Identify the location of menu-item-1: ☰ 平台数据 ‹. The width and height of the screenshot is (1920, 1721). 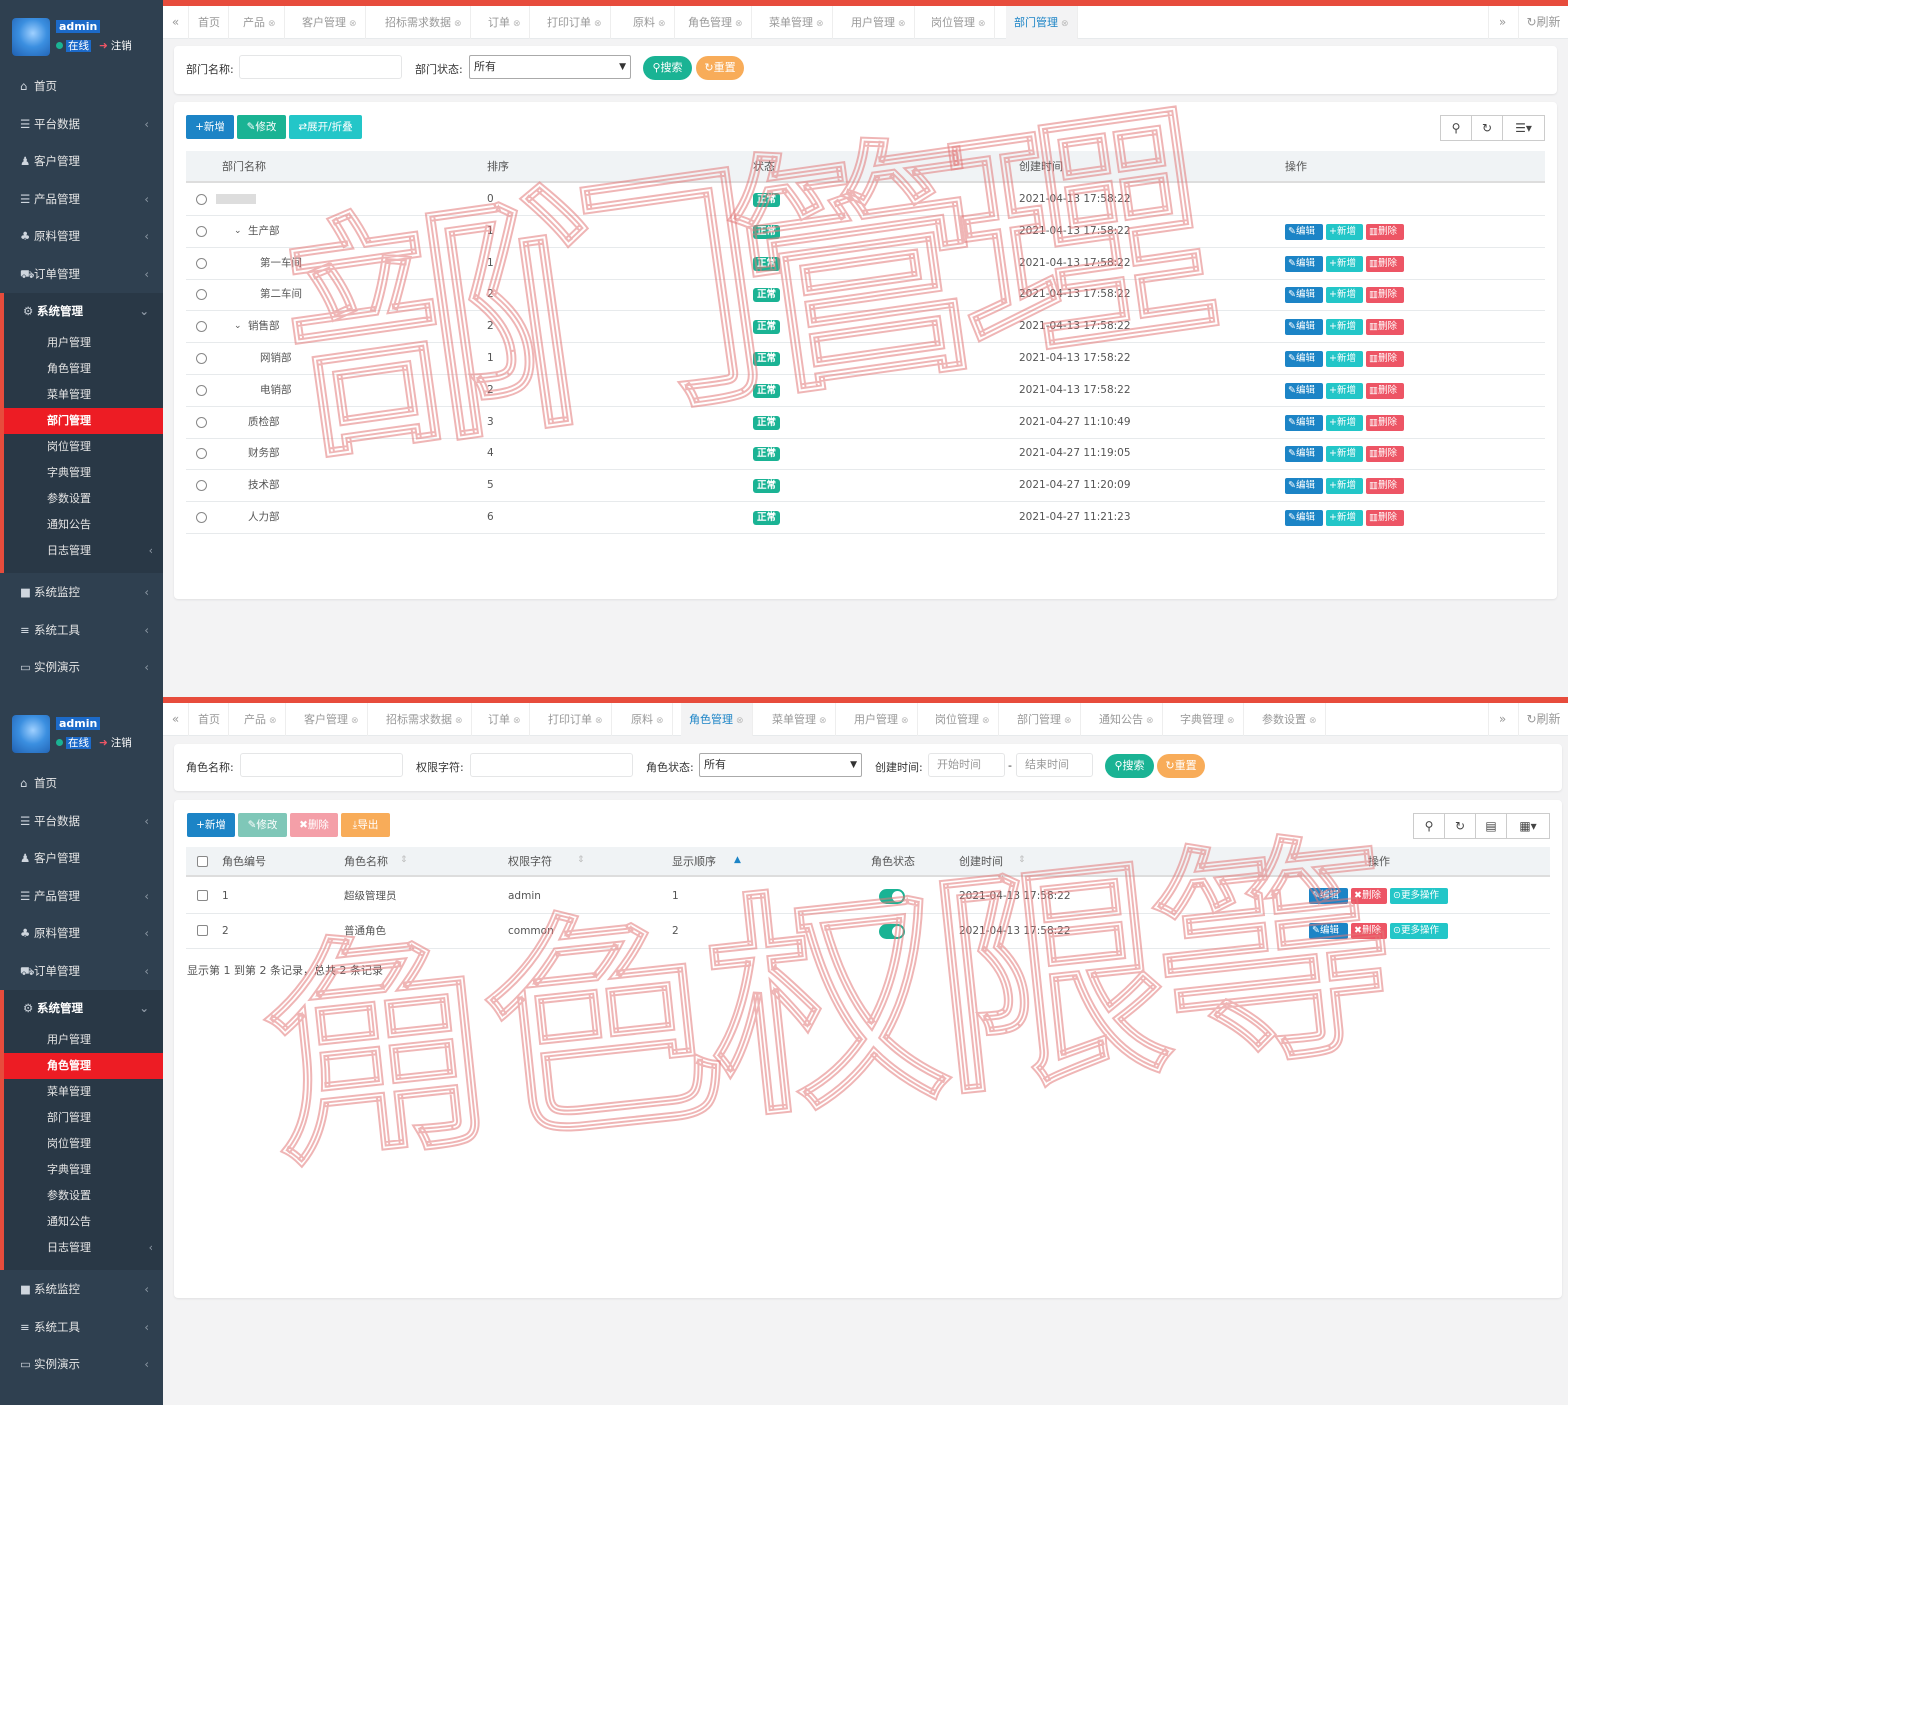
(81, 821).